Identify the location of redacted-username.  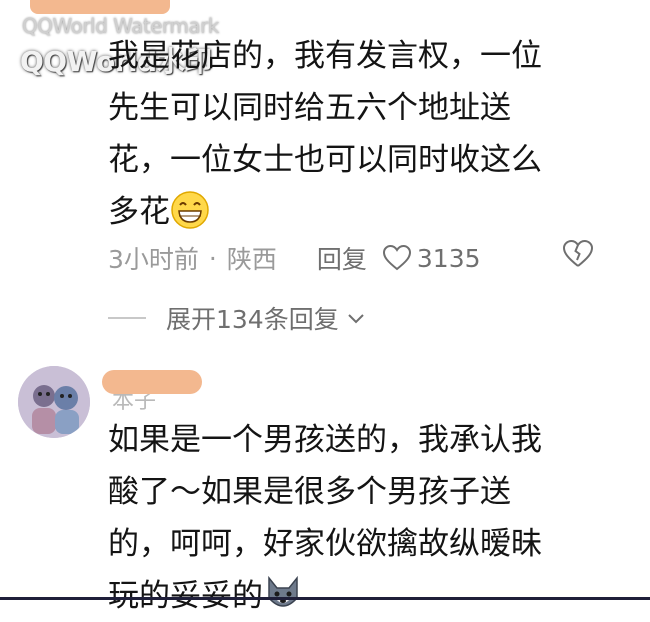
(152, 382).